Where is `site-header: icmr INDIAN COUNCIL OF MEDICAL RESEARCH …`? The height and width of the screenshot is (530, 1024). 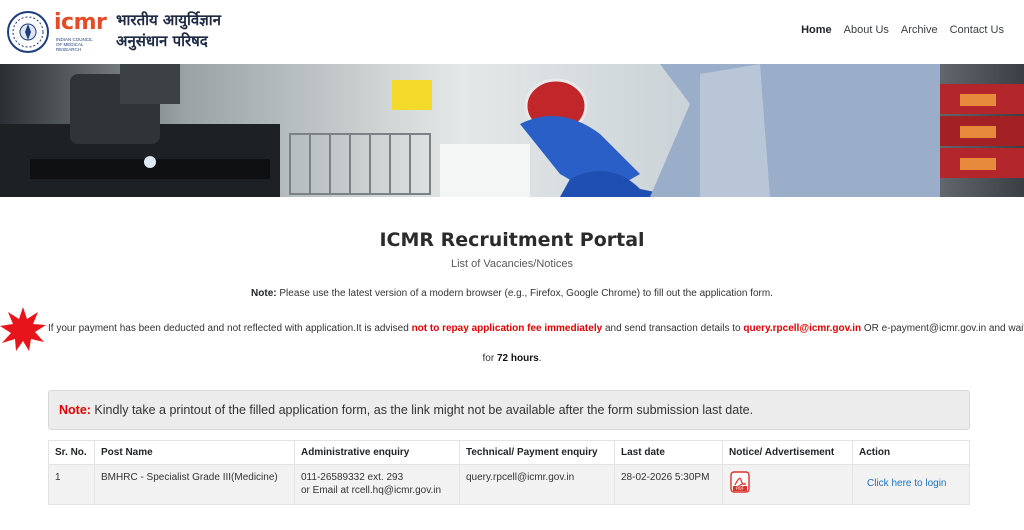
site-header: icmr INDIAN COUNCIL OF MEDICAL RESEARCH … is located at coordinates (512, 32).